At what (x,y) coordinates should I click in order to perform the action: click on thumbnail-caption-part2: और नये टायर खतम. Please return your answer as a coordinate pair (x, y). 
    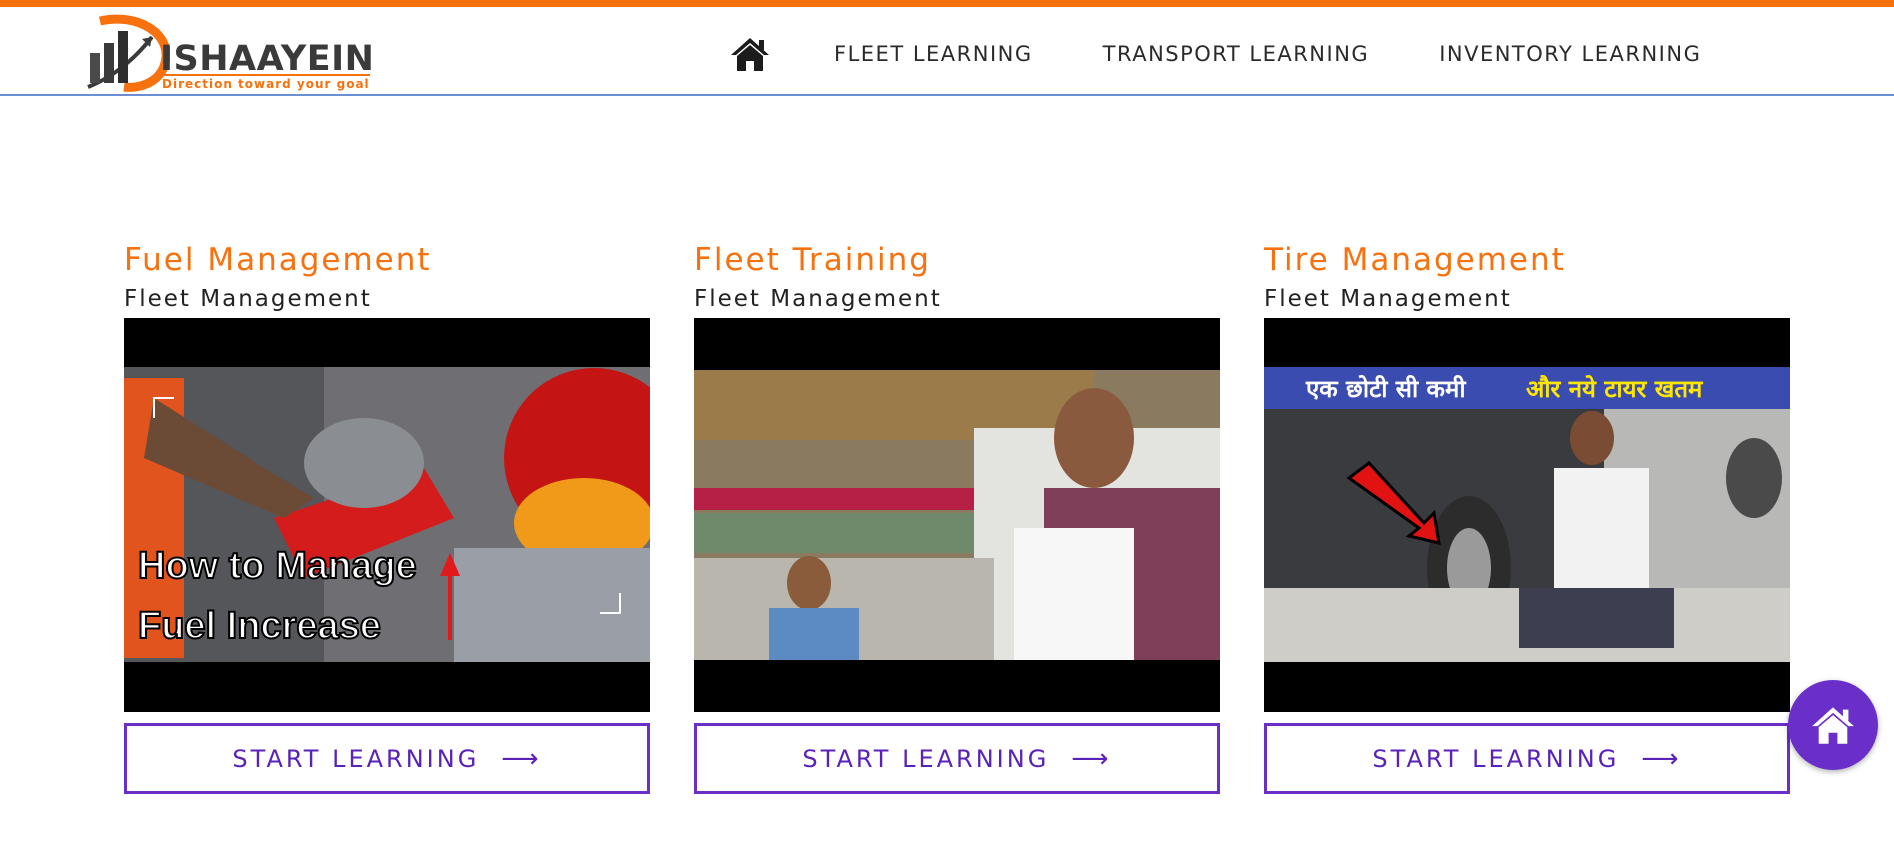
    Looking at the image, I should click on (1615, 389).